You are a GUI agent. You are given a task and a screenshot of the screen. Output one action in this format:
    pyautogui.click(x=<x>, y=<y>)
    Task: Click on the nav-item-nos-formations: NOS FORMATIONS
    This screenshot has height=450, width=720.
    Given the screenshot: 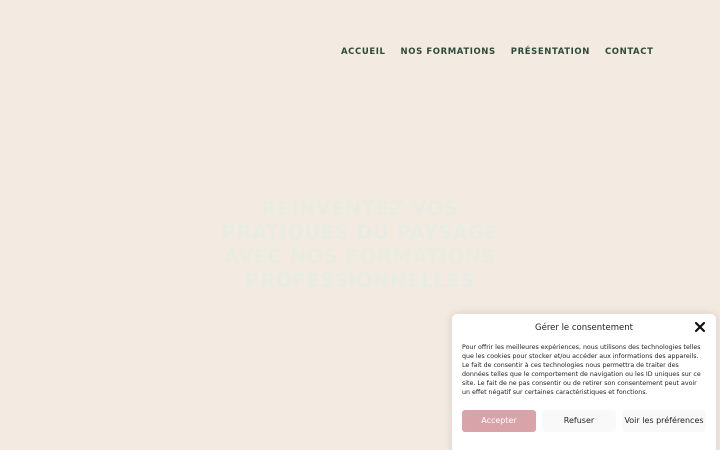 What is the action you would take?
    pyautogui.click(x=448, y=52)
    